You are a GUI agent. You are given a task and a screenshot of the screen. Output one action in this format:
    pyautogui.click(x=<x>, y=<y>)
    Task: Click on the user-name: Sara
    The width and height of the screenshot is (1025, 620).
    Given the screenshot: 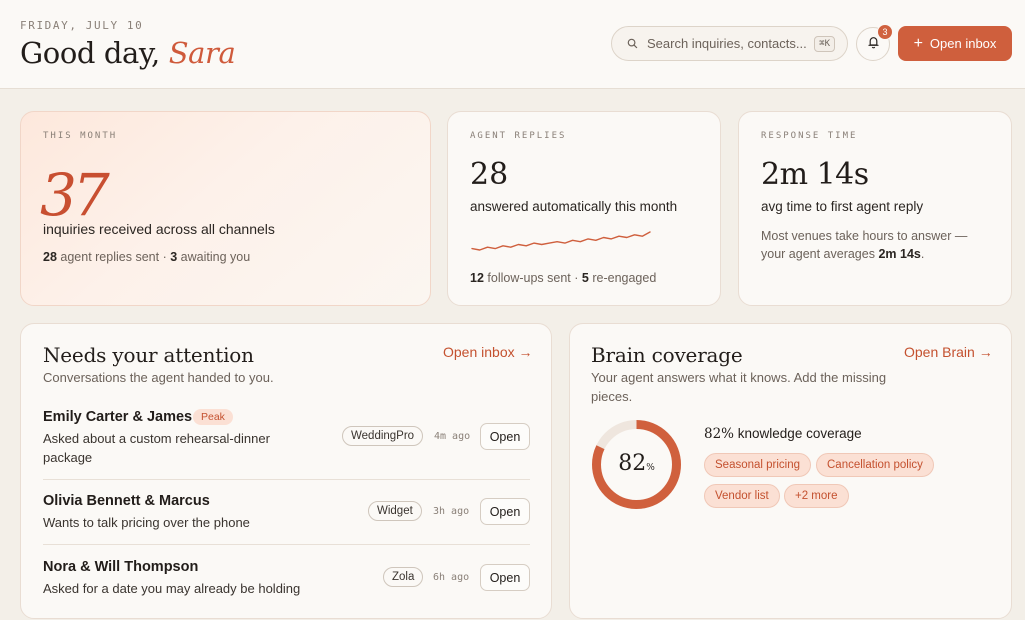 What is the action you would take?
    pyautogui.click(x=202, y=53)
    